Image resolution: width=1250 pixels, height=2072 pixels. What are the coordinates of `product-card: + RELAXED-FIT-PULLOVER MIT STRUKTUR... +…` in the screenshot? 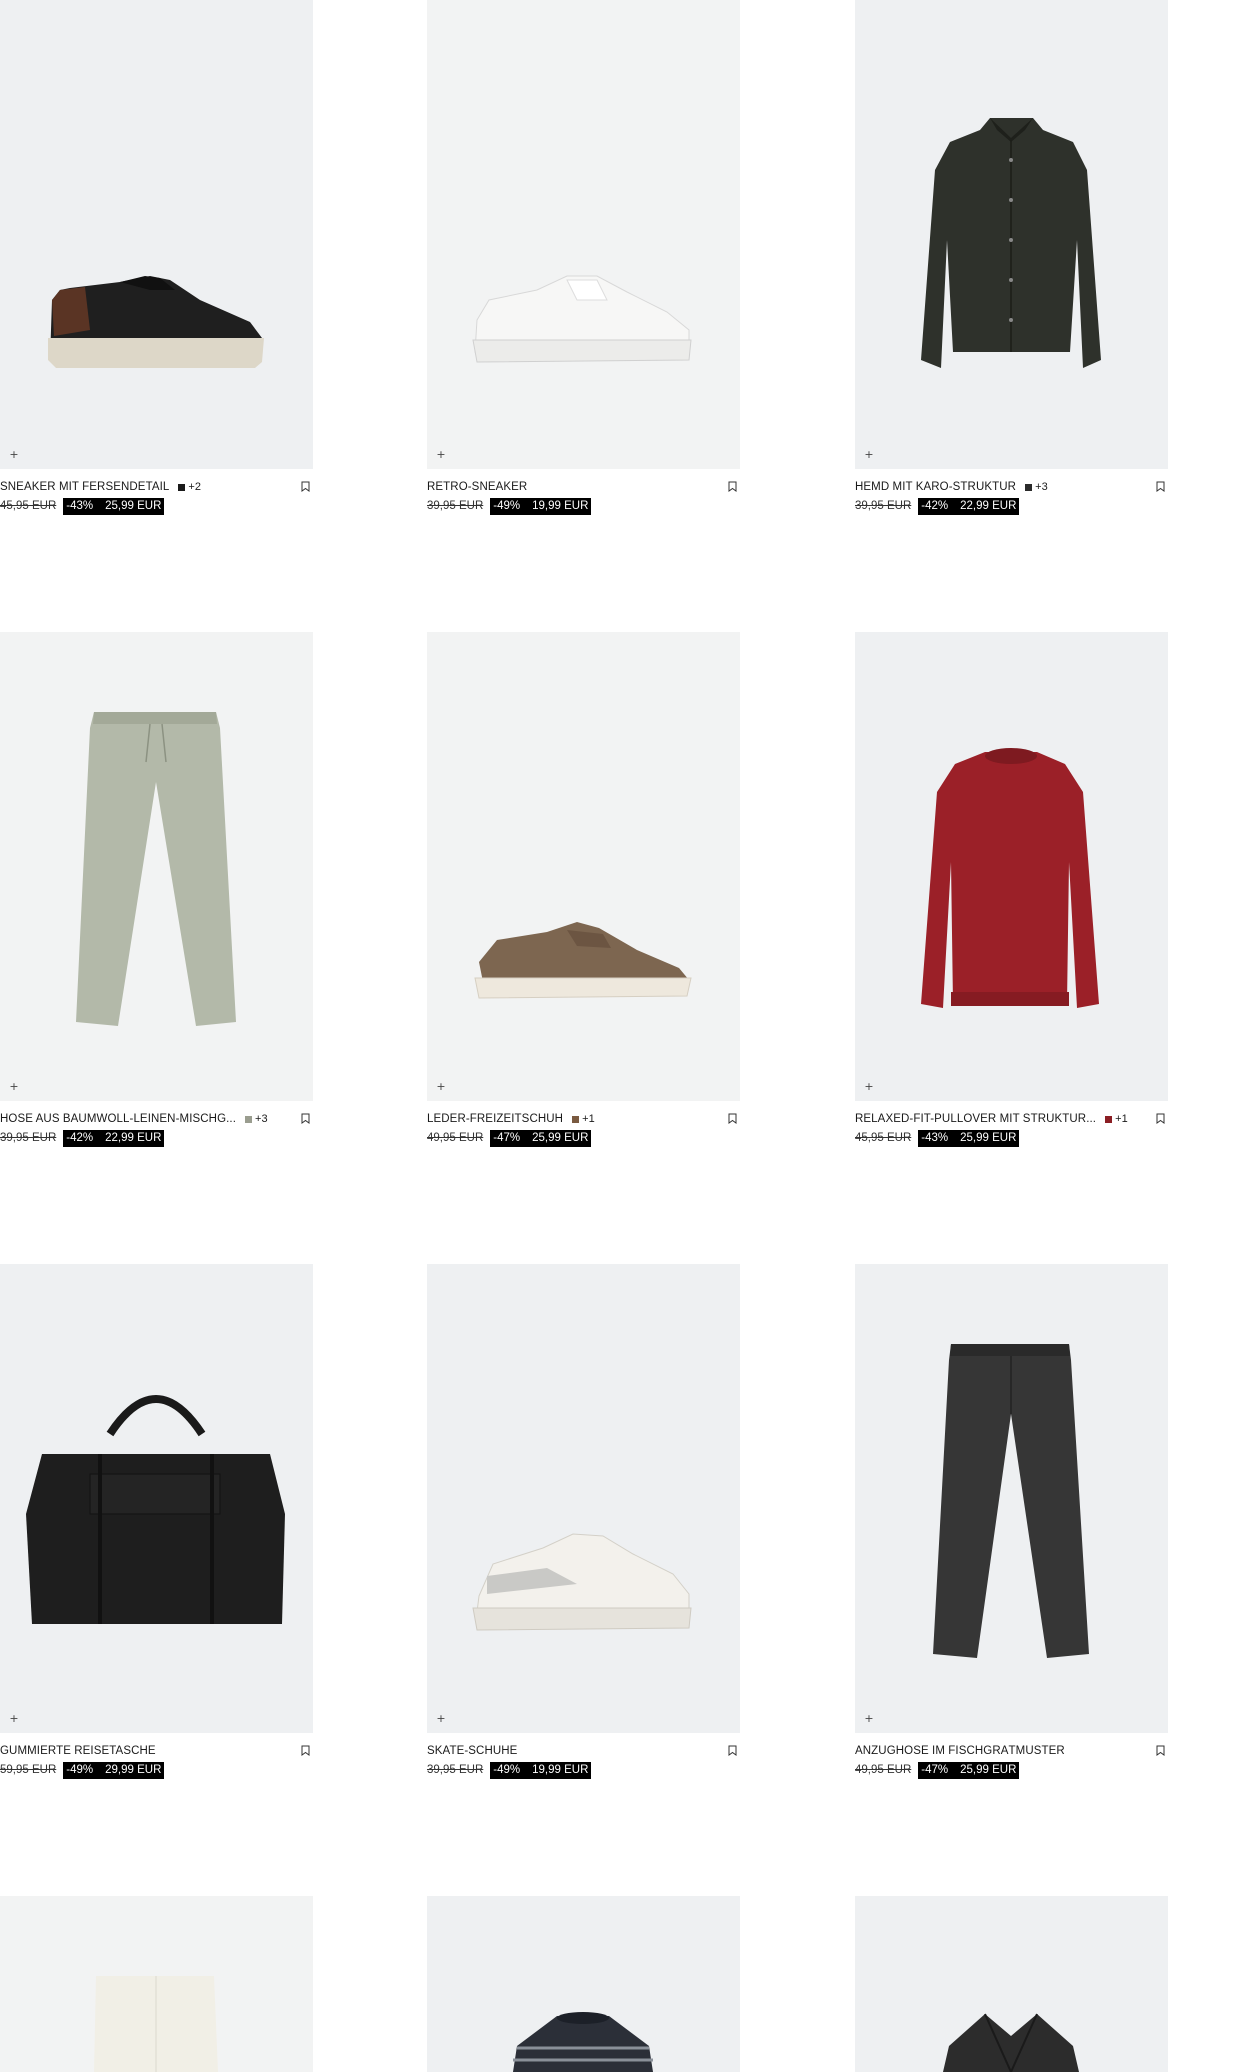 It's located at (1011, 896).